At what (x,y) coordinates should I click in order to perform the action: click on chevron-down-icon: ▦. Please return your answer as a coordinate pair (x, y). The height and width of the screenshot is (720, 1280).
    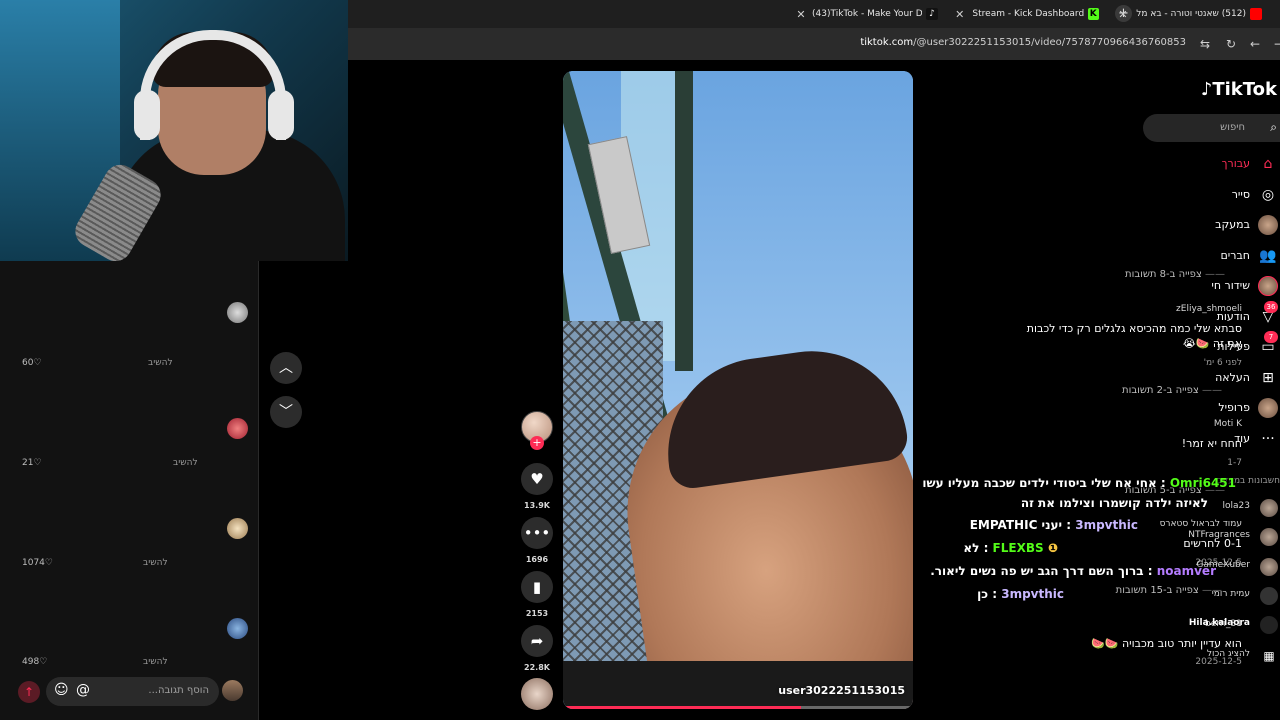
    Looking at the image, I should click on (1269, 656).